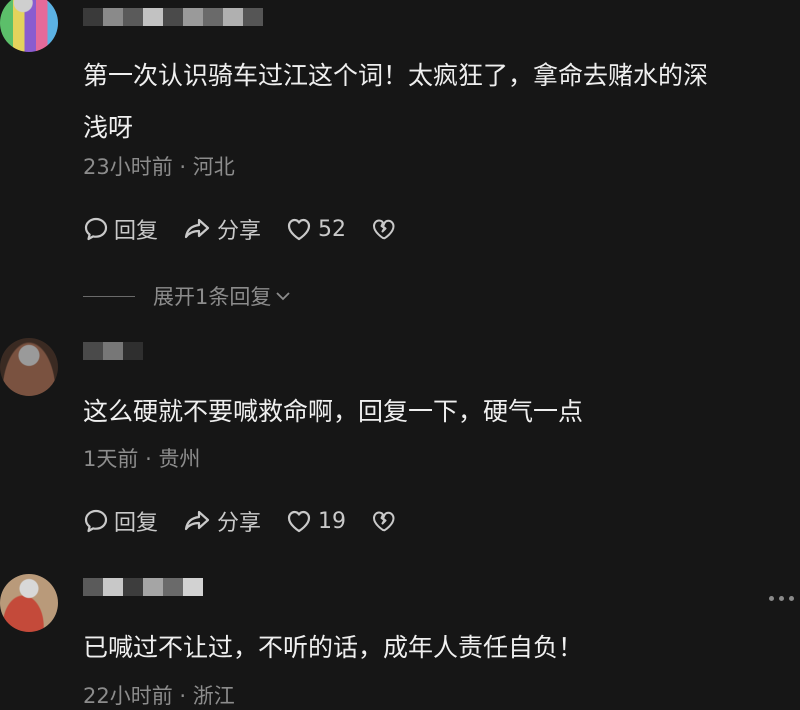 This screenshot has height=710, width=800. Describe the element at coordinates (333, 411) in the screenshot. I see `comment-text: 这么硬就不要喊救命啊，回复一下，硬气一点` at that location.